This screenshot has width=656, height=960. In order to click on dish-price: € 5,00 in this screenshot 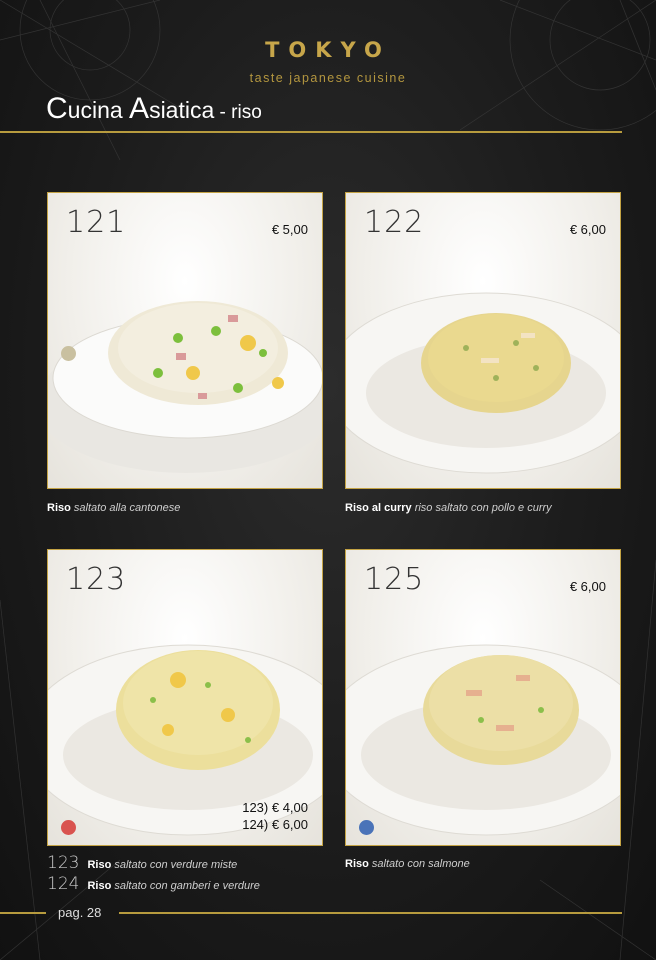, I will do `click(289, 229)`.